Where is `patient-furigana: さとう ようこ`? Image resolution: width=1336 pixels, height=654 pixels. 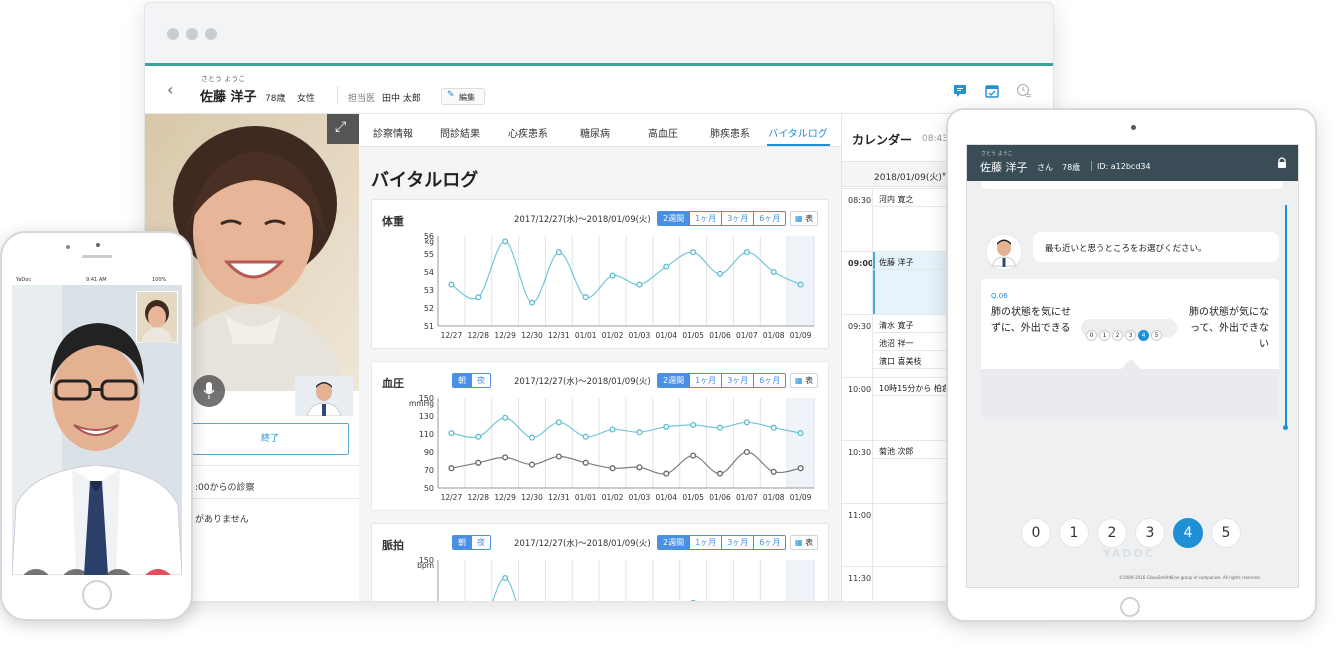
patient-furigana: さとう ようこ is located at coordinates (223, 79).